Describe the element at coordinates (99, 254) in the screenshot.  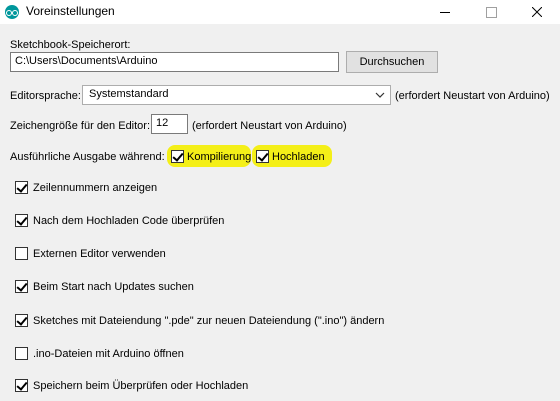
I see `external-editor-label: Externen Editor verwenden` at that location.